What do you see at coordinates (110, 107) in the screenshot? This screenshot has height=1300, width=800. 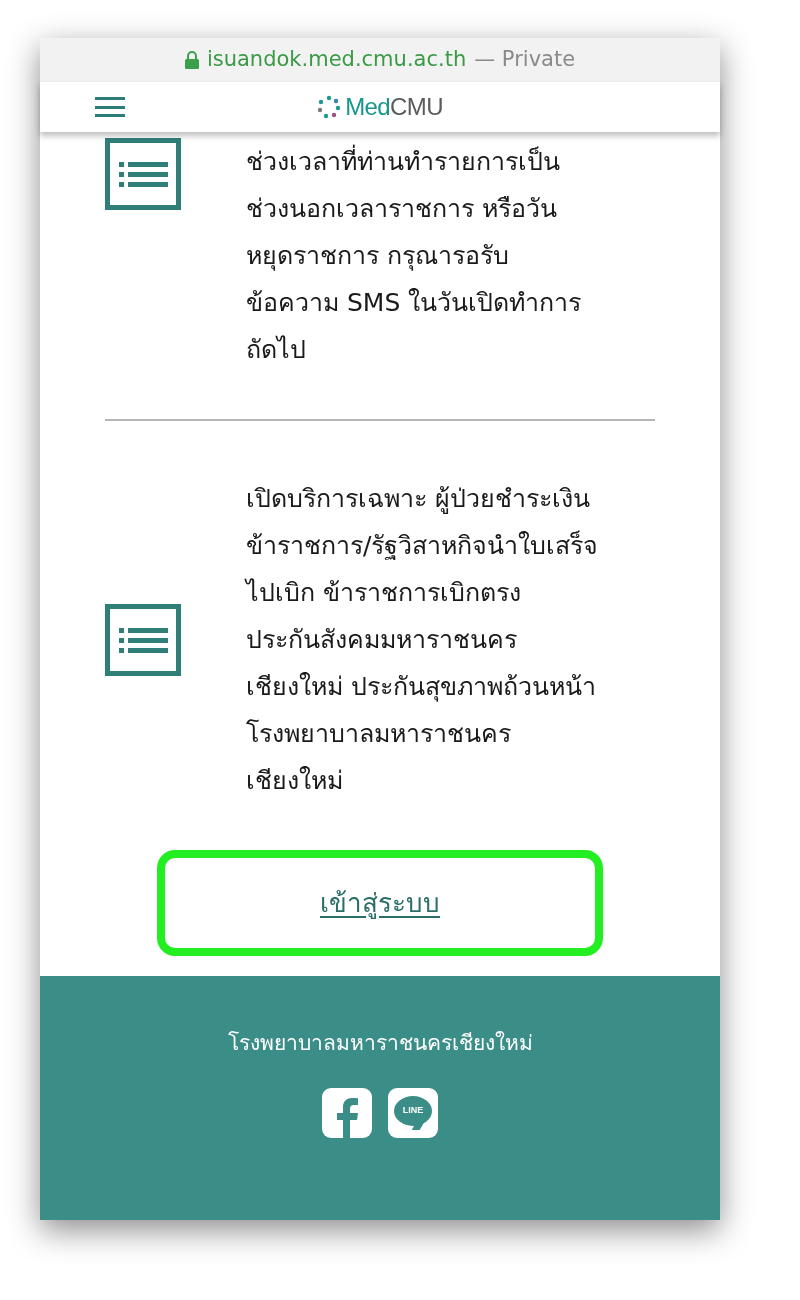 I see `menu-icon` at bounding box center [110, 107].